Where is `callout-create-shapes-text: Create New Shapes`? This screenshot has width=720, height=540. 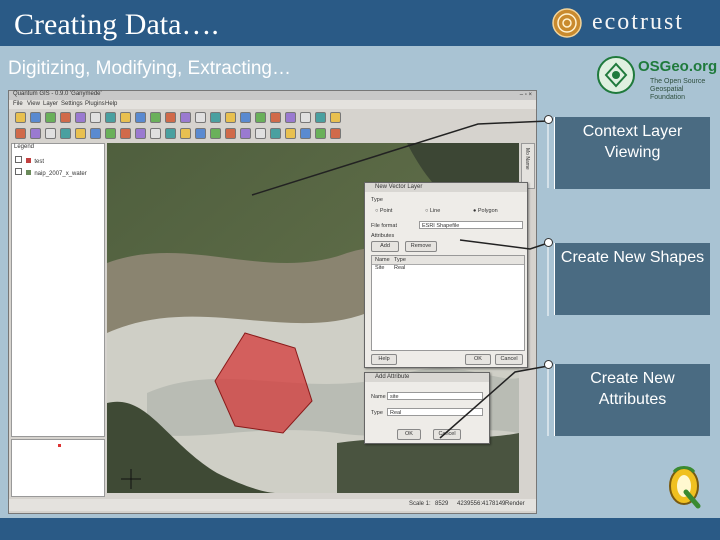 callout-create-shapes-text: Create New Shapes is located at coordinates (632, 257).